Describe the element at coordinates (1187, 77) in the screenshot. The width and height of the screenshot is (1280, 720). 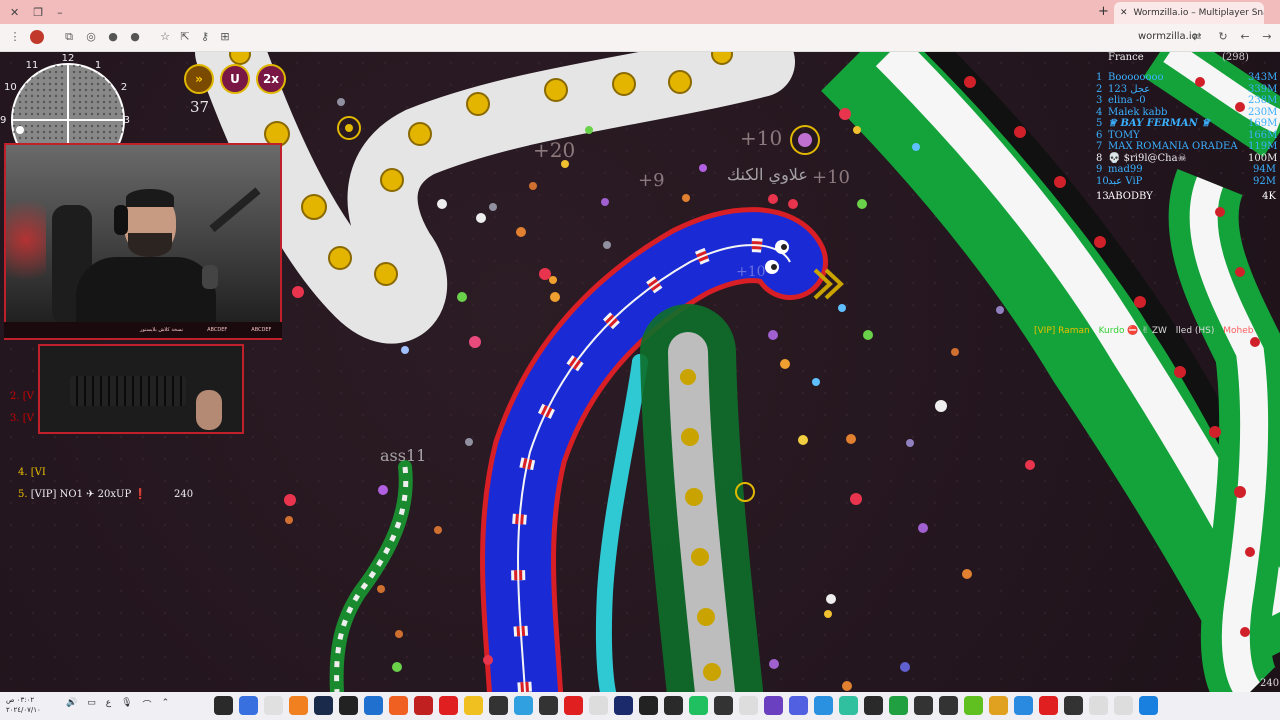
I see `leaderboard-row: 1 Boooooooo 343M` at that location.